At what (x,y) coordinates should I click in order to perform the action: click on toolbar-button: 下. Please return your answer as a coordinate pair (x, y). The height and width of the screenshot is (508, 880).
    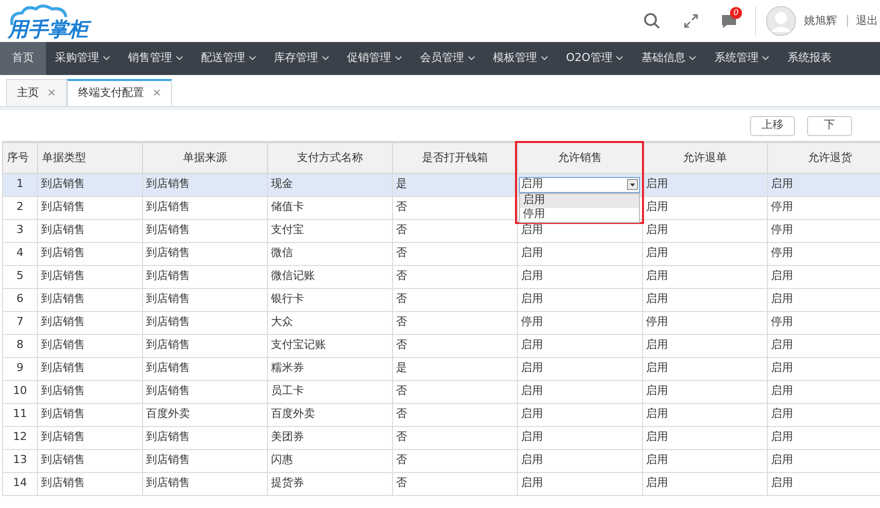
    Looking at the image, I should click on (829, 126).